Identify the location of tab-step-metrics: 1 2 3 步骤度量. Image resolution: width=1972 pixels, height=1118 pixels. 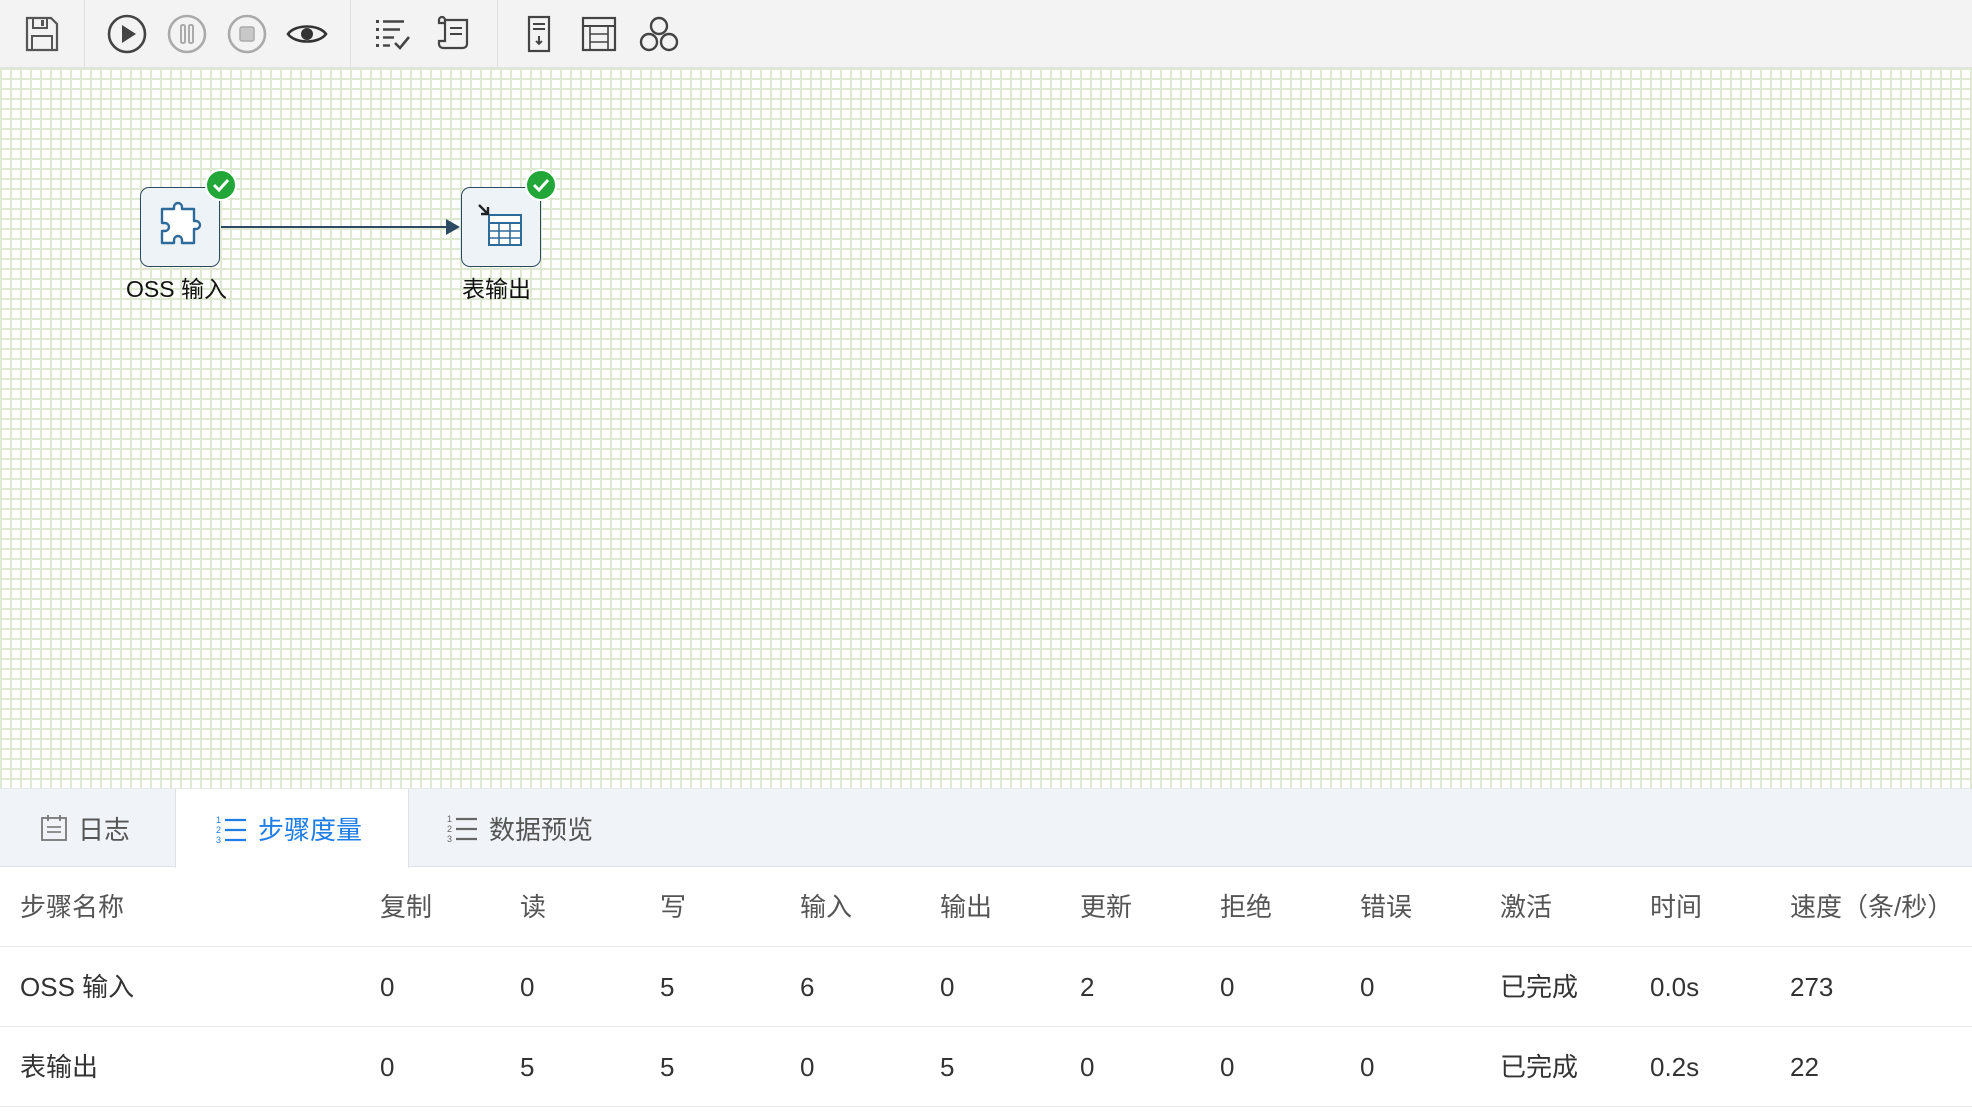
(292, 828).